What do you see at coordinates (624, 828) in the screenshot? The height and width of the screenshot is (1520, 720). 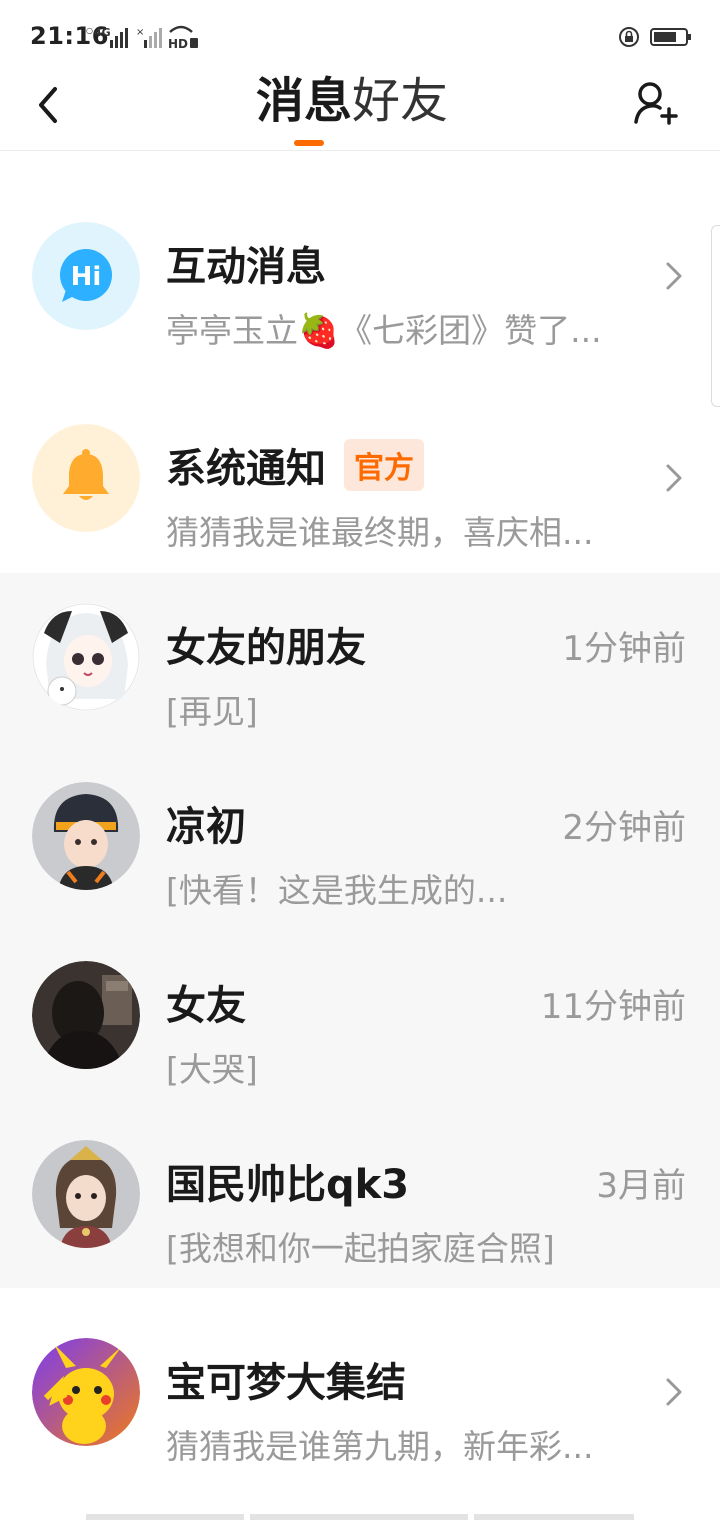 I see `row-time: 2分钟前` at bounding box center [624, 828].